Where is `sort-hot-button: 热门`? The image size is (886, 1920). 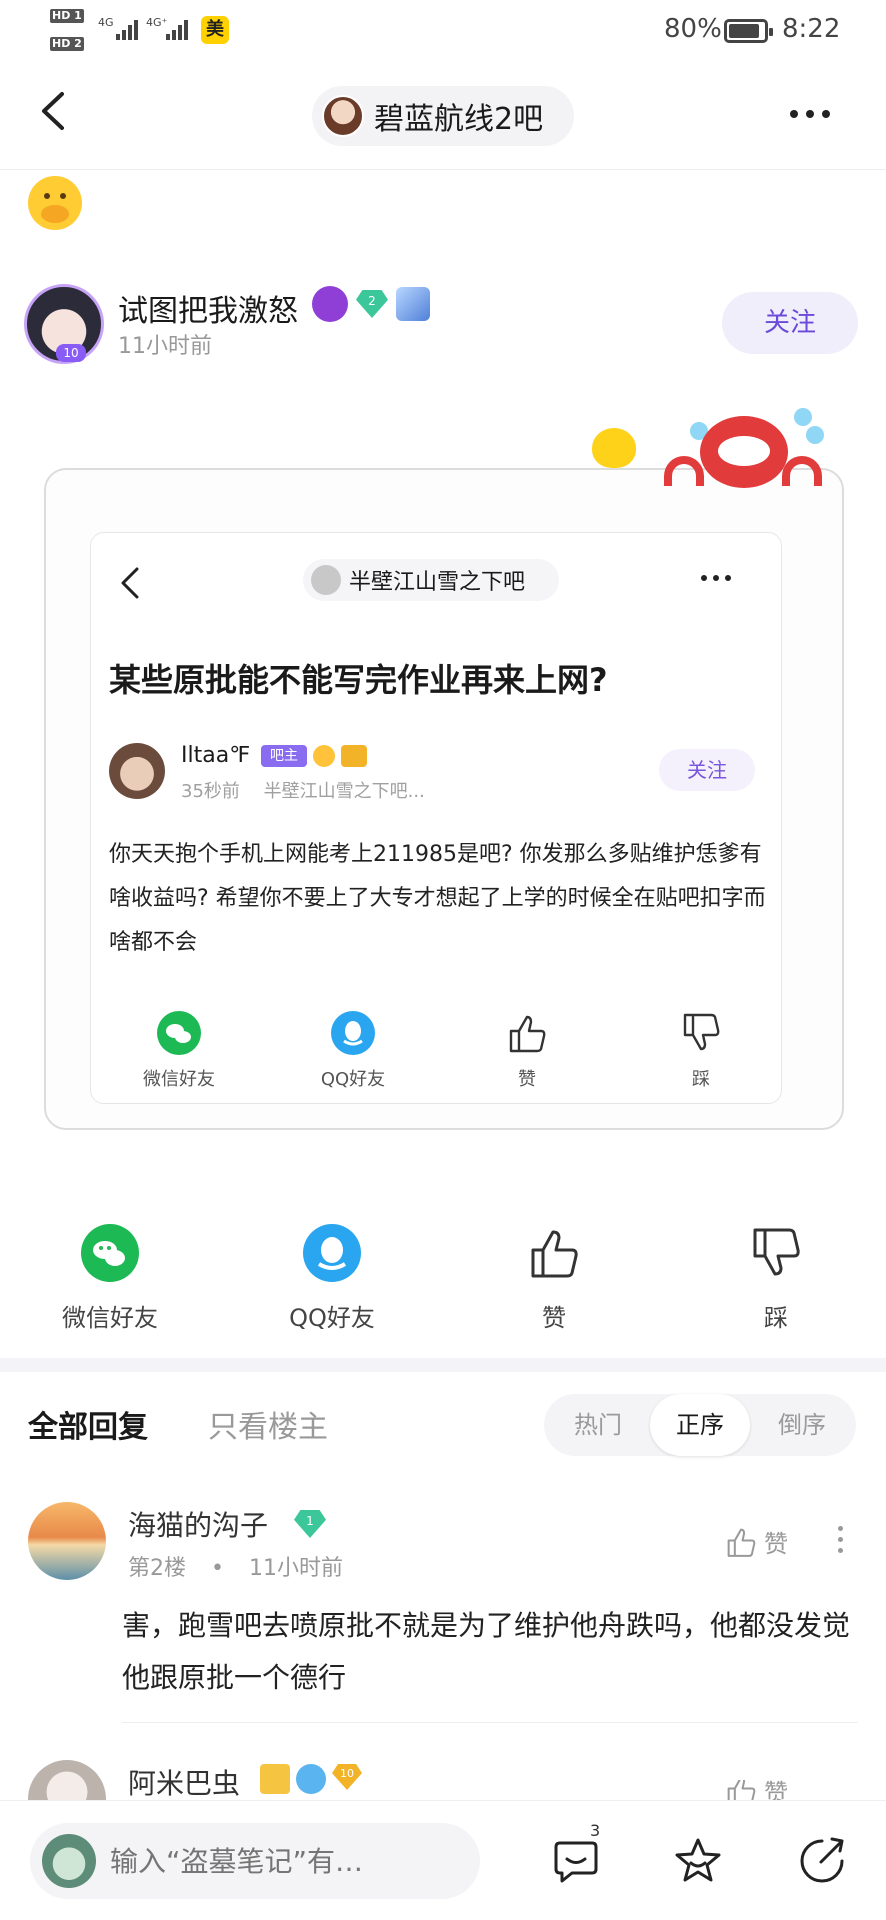 sort-hot-button: 热门 is located at coordinates (598, 1425).